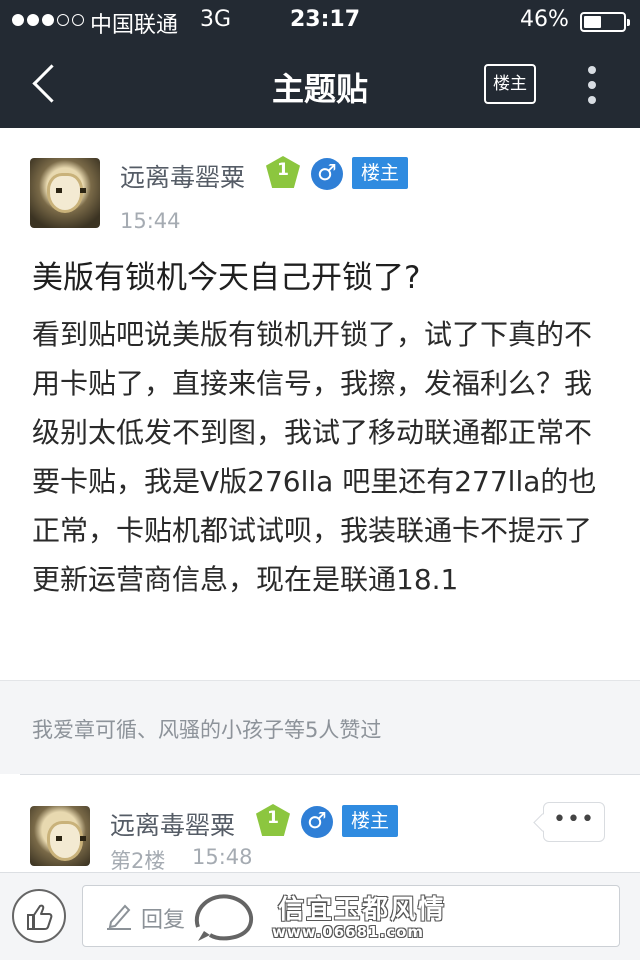 The height and width of the screenshot is (960, 640). I want to click on network-type: 3G, so click(216, 19).